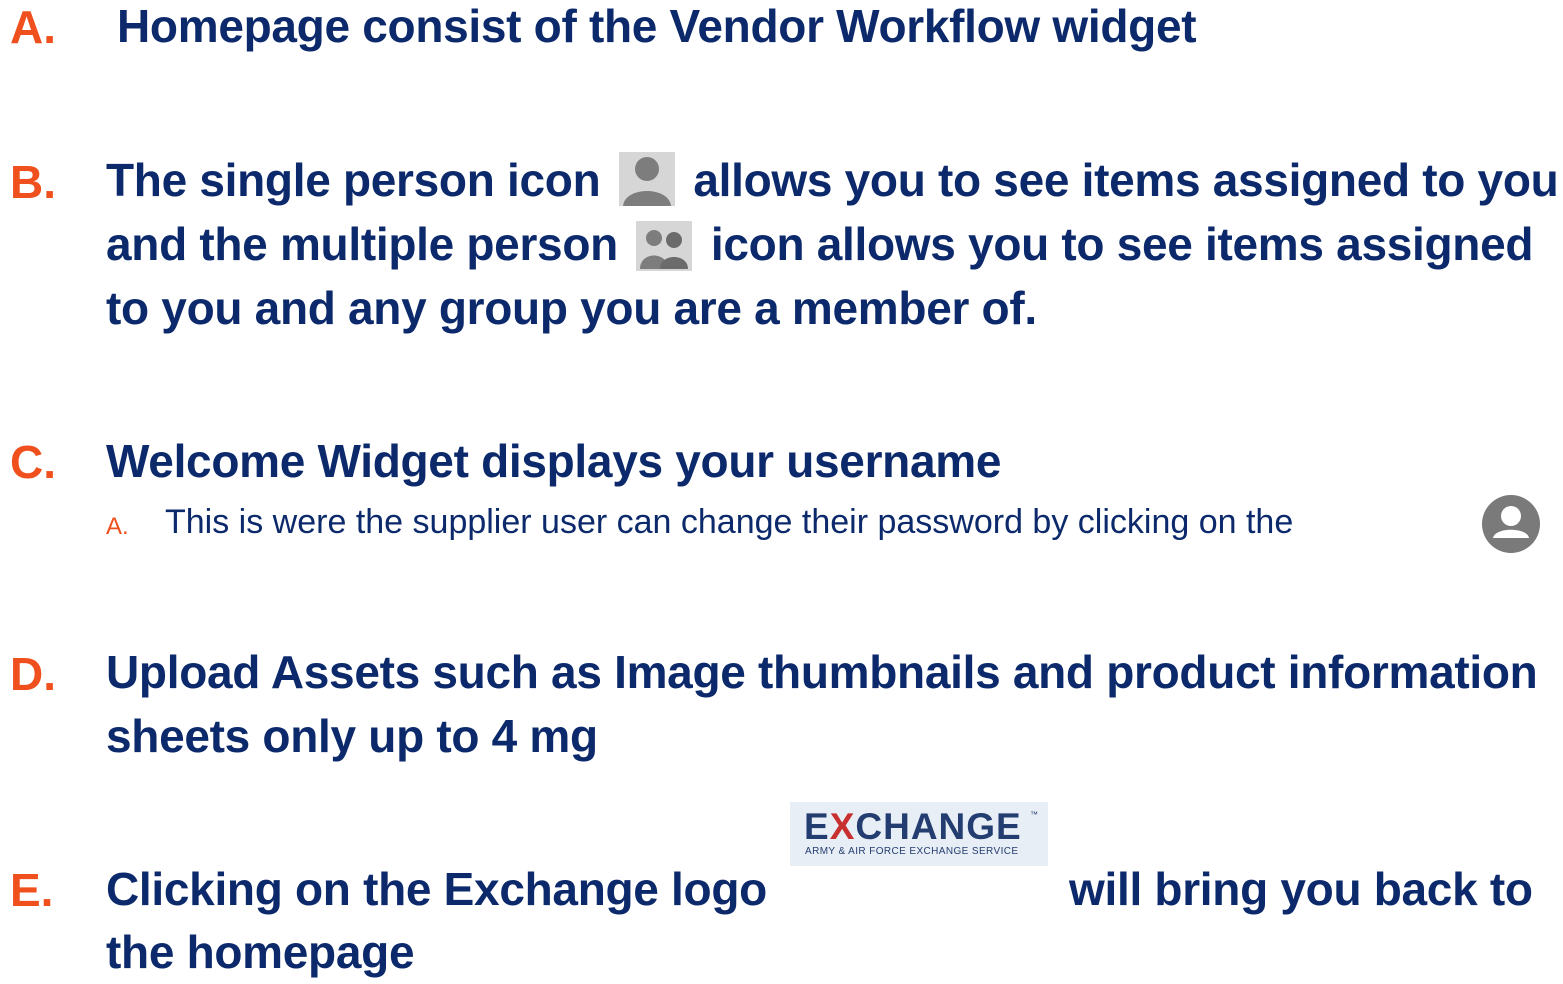 The image size is (1563, 984). What do you see at coordinates (1511, 526) in the screenshot?
I see `account-circle-icon` at bounding box center [1511, 526].